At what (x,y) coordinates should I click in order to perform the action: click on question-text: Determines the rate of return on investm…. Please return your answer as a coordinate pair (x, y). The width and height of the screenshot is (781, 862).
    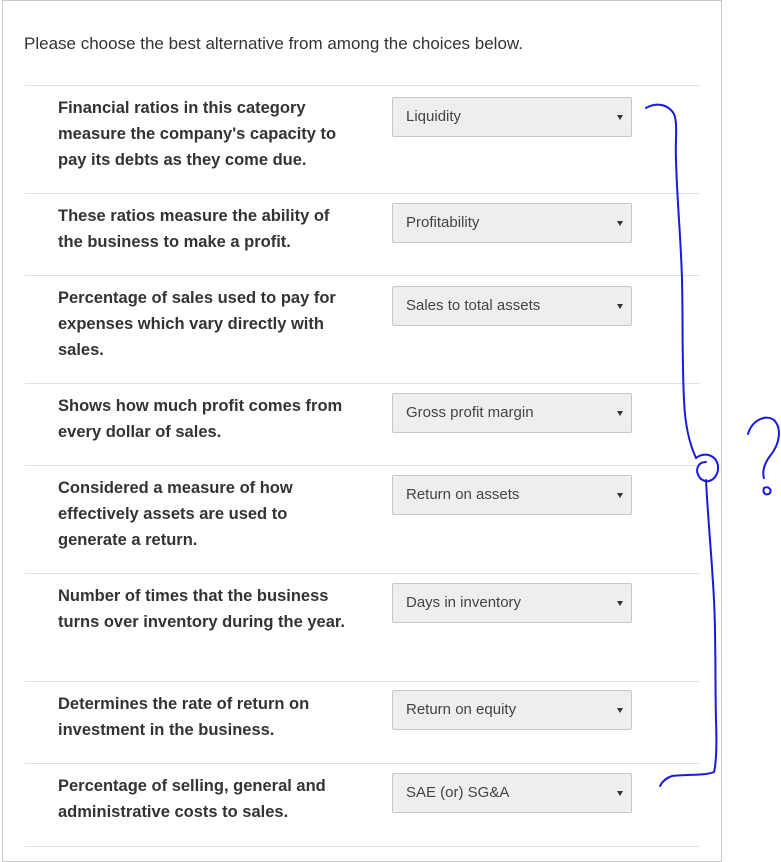
    Looking at the image, I should click on (184, 717).